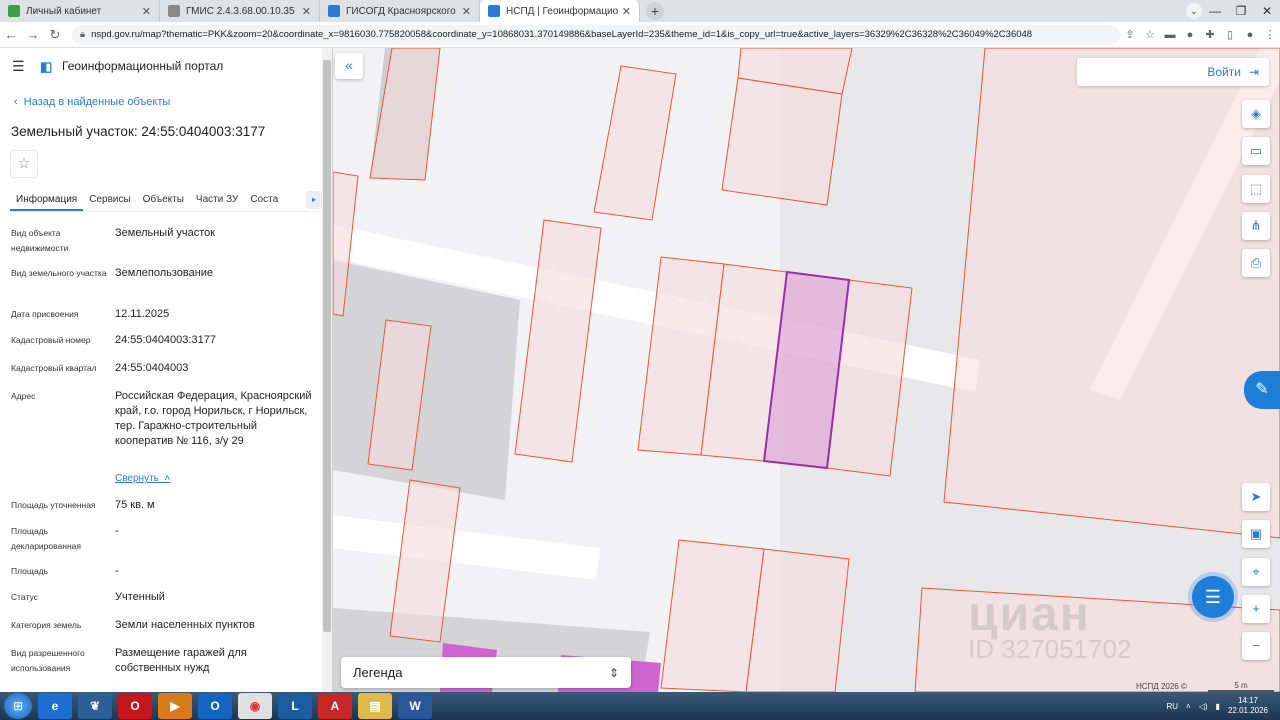 Image resolution: width=1280 pixels, height=720 pixels. Describe the element at coordinates (1210, 34) in the screenshot. I see `puzzle-icon: ✚` at that location.